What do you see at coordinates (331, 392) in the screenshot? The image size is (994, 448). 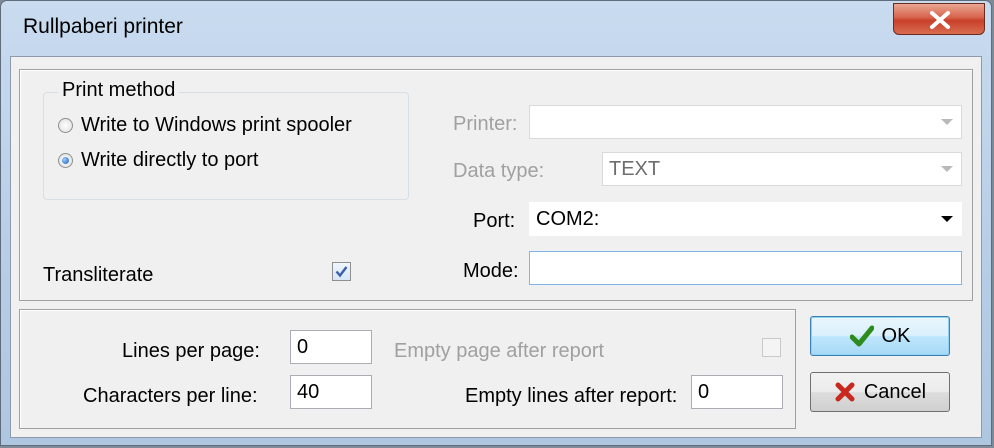 I see `chars-per-line-input: 40` at bounding box center [331, 392].